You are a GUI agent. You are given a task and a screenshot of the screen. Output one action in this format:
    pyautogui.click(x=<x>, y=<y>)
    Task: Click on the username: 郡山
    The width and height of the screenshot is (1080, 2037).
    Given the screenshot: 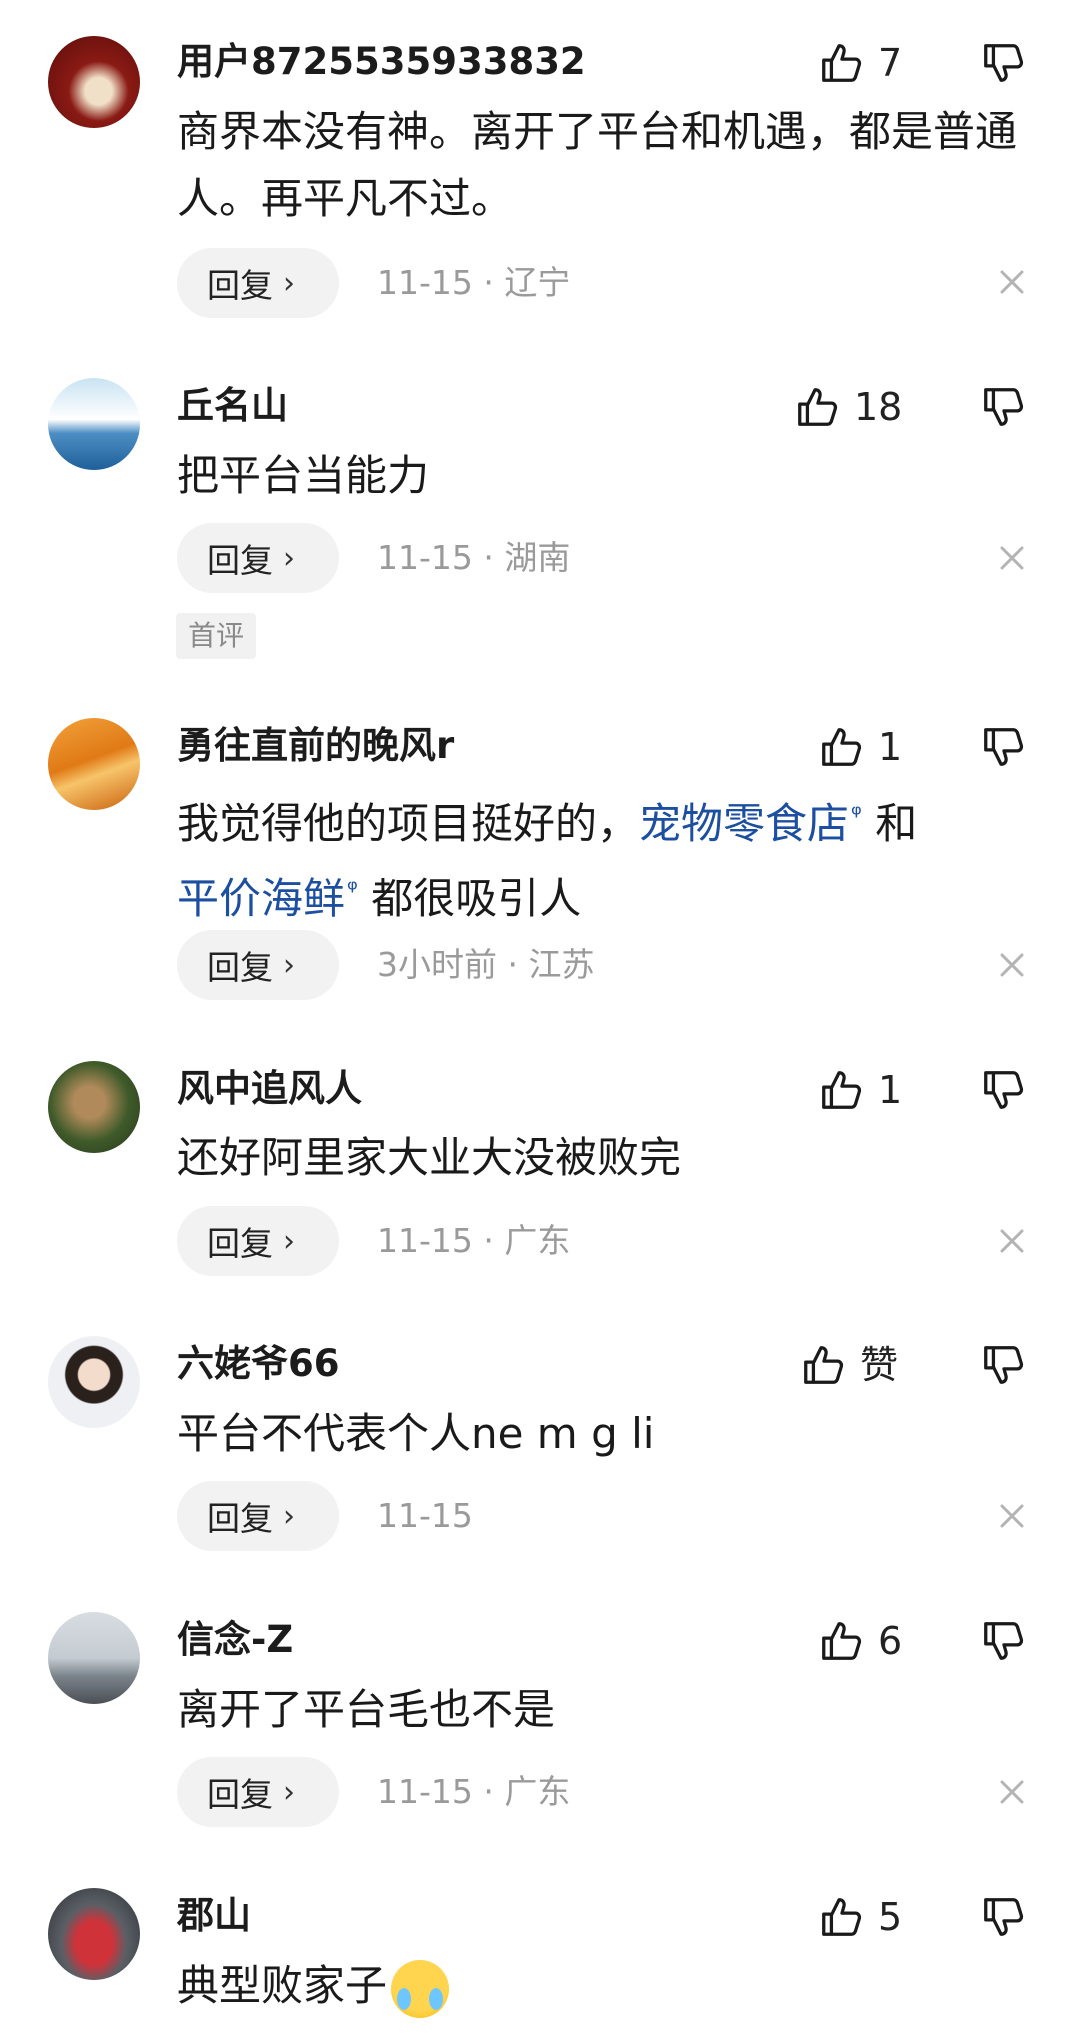 What is the action you would take?
    pyautogui.click(x=214, y=1916)
    